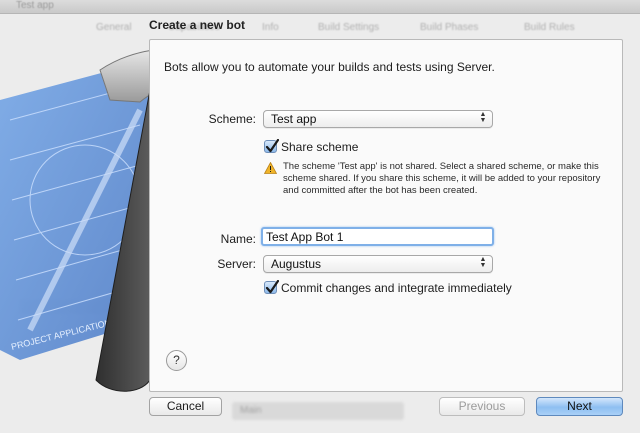 This screenshot has height=433, width=640. I want to click on share-scheme-checkbox, so click(271, 146).